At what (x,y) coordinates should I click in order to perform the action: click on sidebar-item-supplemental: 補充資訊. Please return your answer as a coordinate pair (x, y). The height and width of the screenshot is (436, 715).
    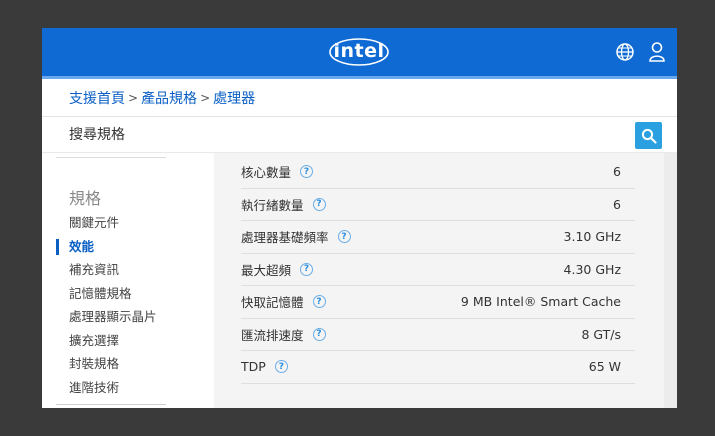
    Looking at the image, I should click on (128, 270).